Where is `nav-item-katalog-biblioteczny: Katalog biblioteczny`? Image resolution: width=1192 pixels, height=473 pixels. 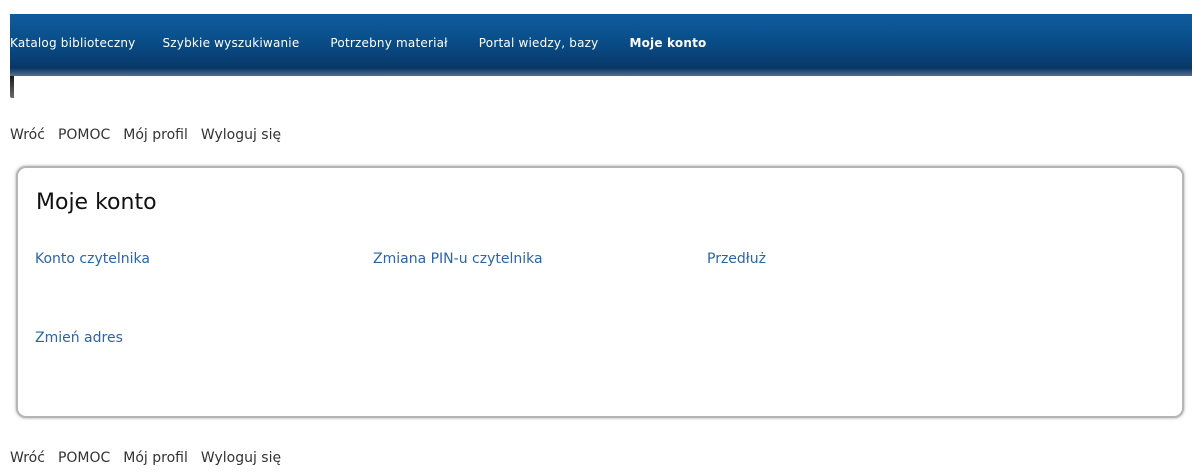
nav-item-katalog-biblioteczny: Katalog biblioteczny is located at coordinates (72, 43).